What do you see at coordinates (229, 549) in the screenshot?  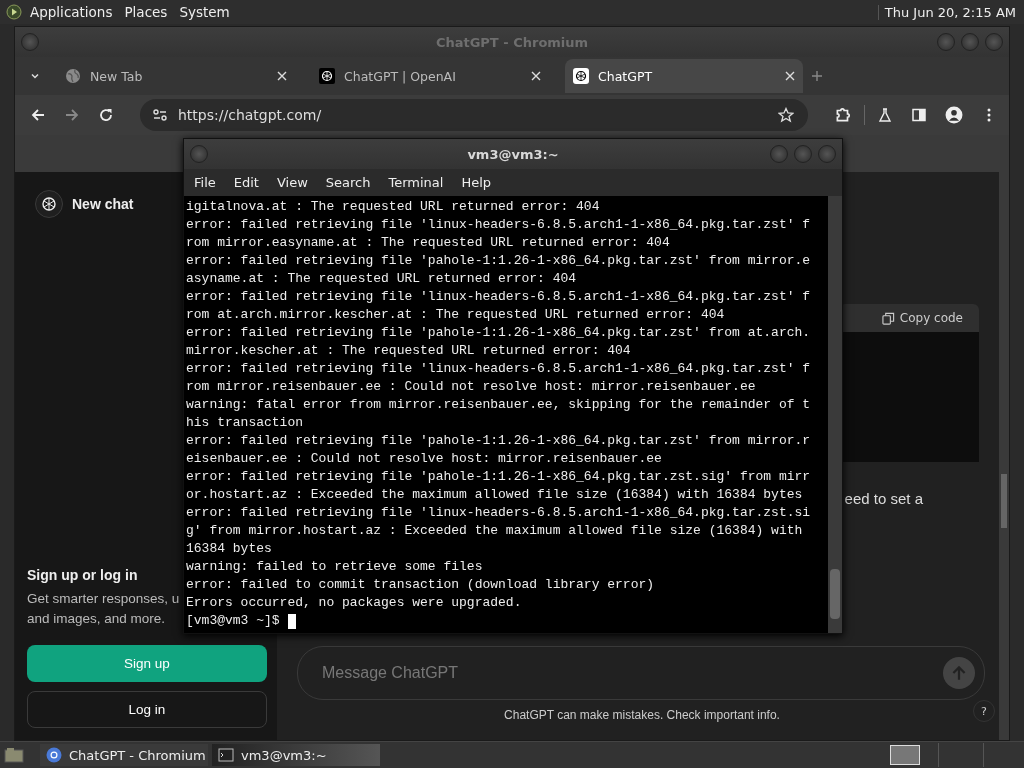 I see `terminal-line: 16384 bytes` at bounding box center [229, 549].